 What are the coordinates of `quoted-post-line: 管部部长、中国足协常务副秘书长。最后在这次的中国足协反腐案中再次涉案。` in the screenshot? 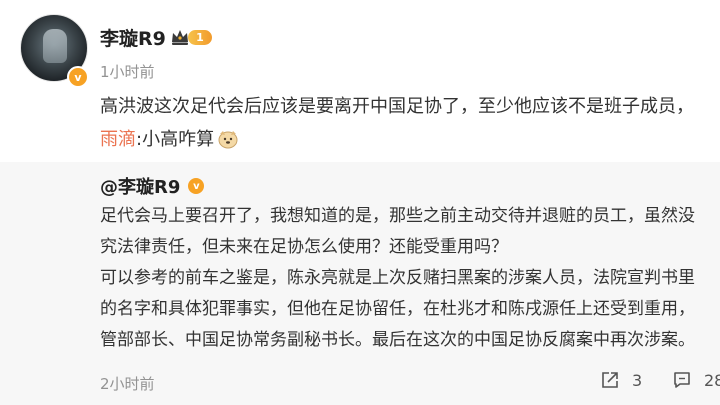 It's located at (397, 340).